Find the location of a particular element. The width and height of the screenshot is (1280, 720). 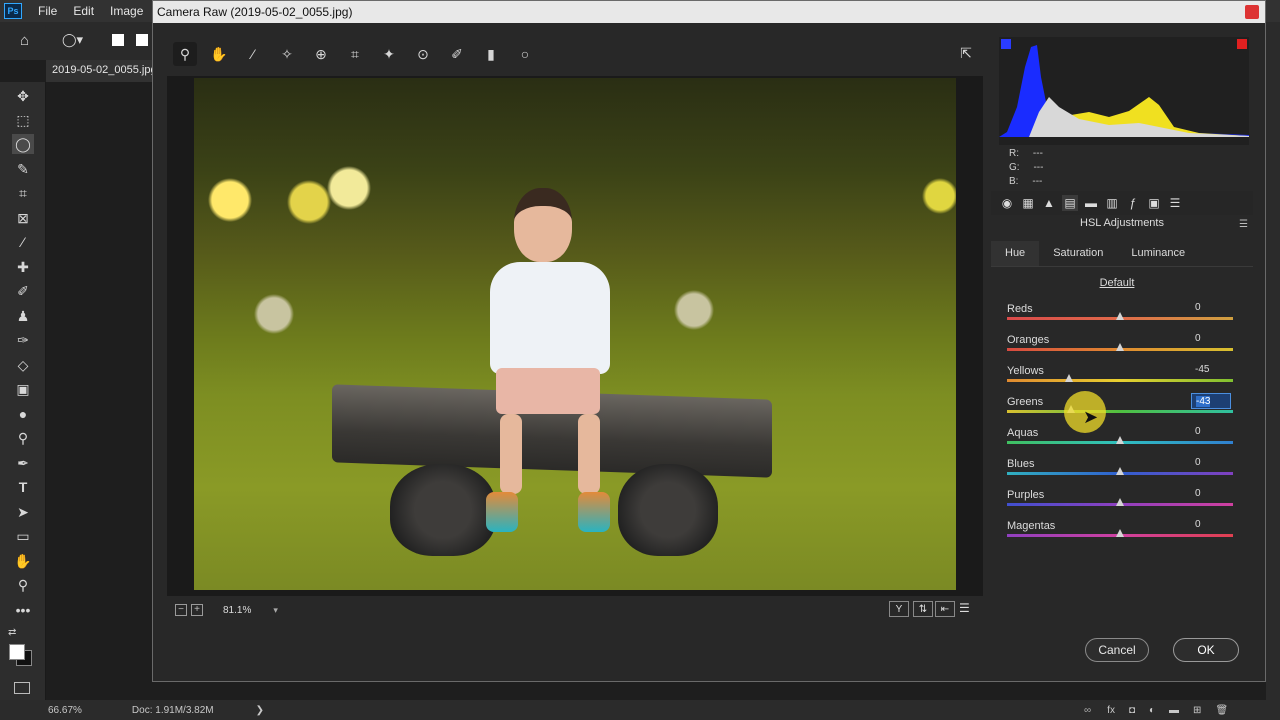

slider-row-magentas: Magentas 0 is located at coordinates (1120, 534).